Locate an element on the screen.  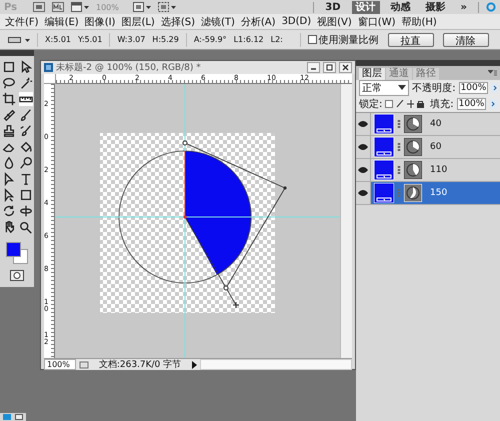
measure-value: 5.01 is located at coordinates (93, 39).